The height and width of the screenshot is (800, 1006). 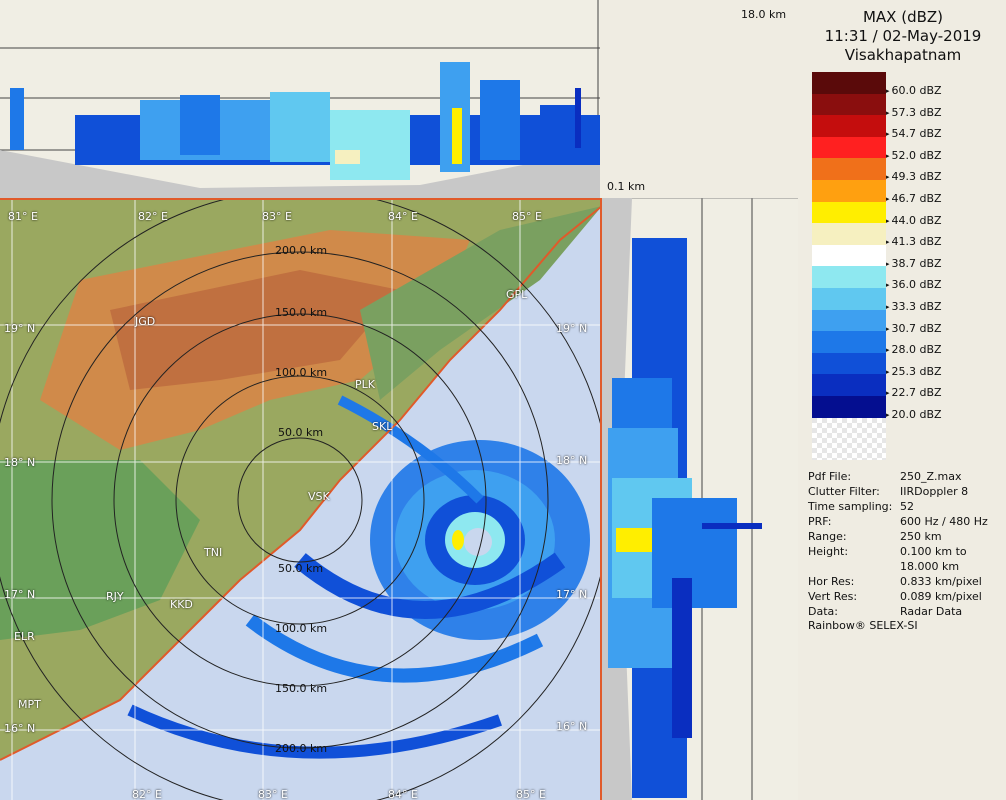 I want to click on lon-label-bottom: 83° E, so click(x=273, y=794).